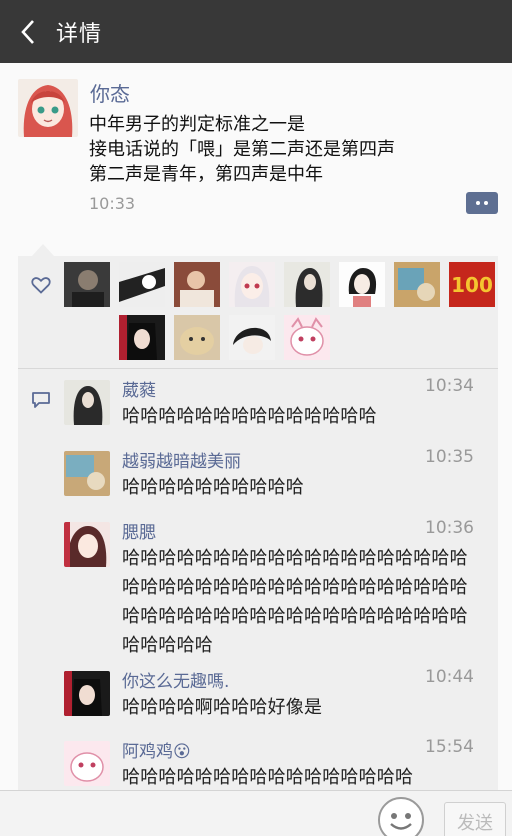 This screenshot has height=836, width=512. What do you see at coordinates (449, 747) in the screenshot?
I see `comment-timestamp: 15:54` at bounding box center [449, 747].